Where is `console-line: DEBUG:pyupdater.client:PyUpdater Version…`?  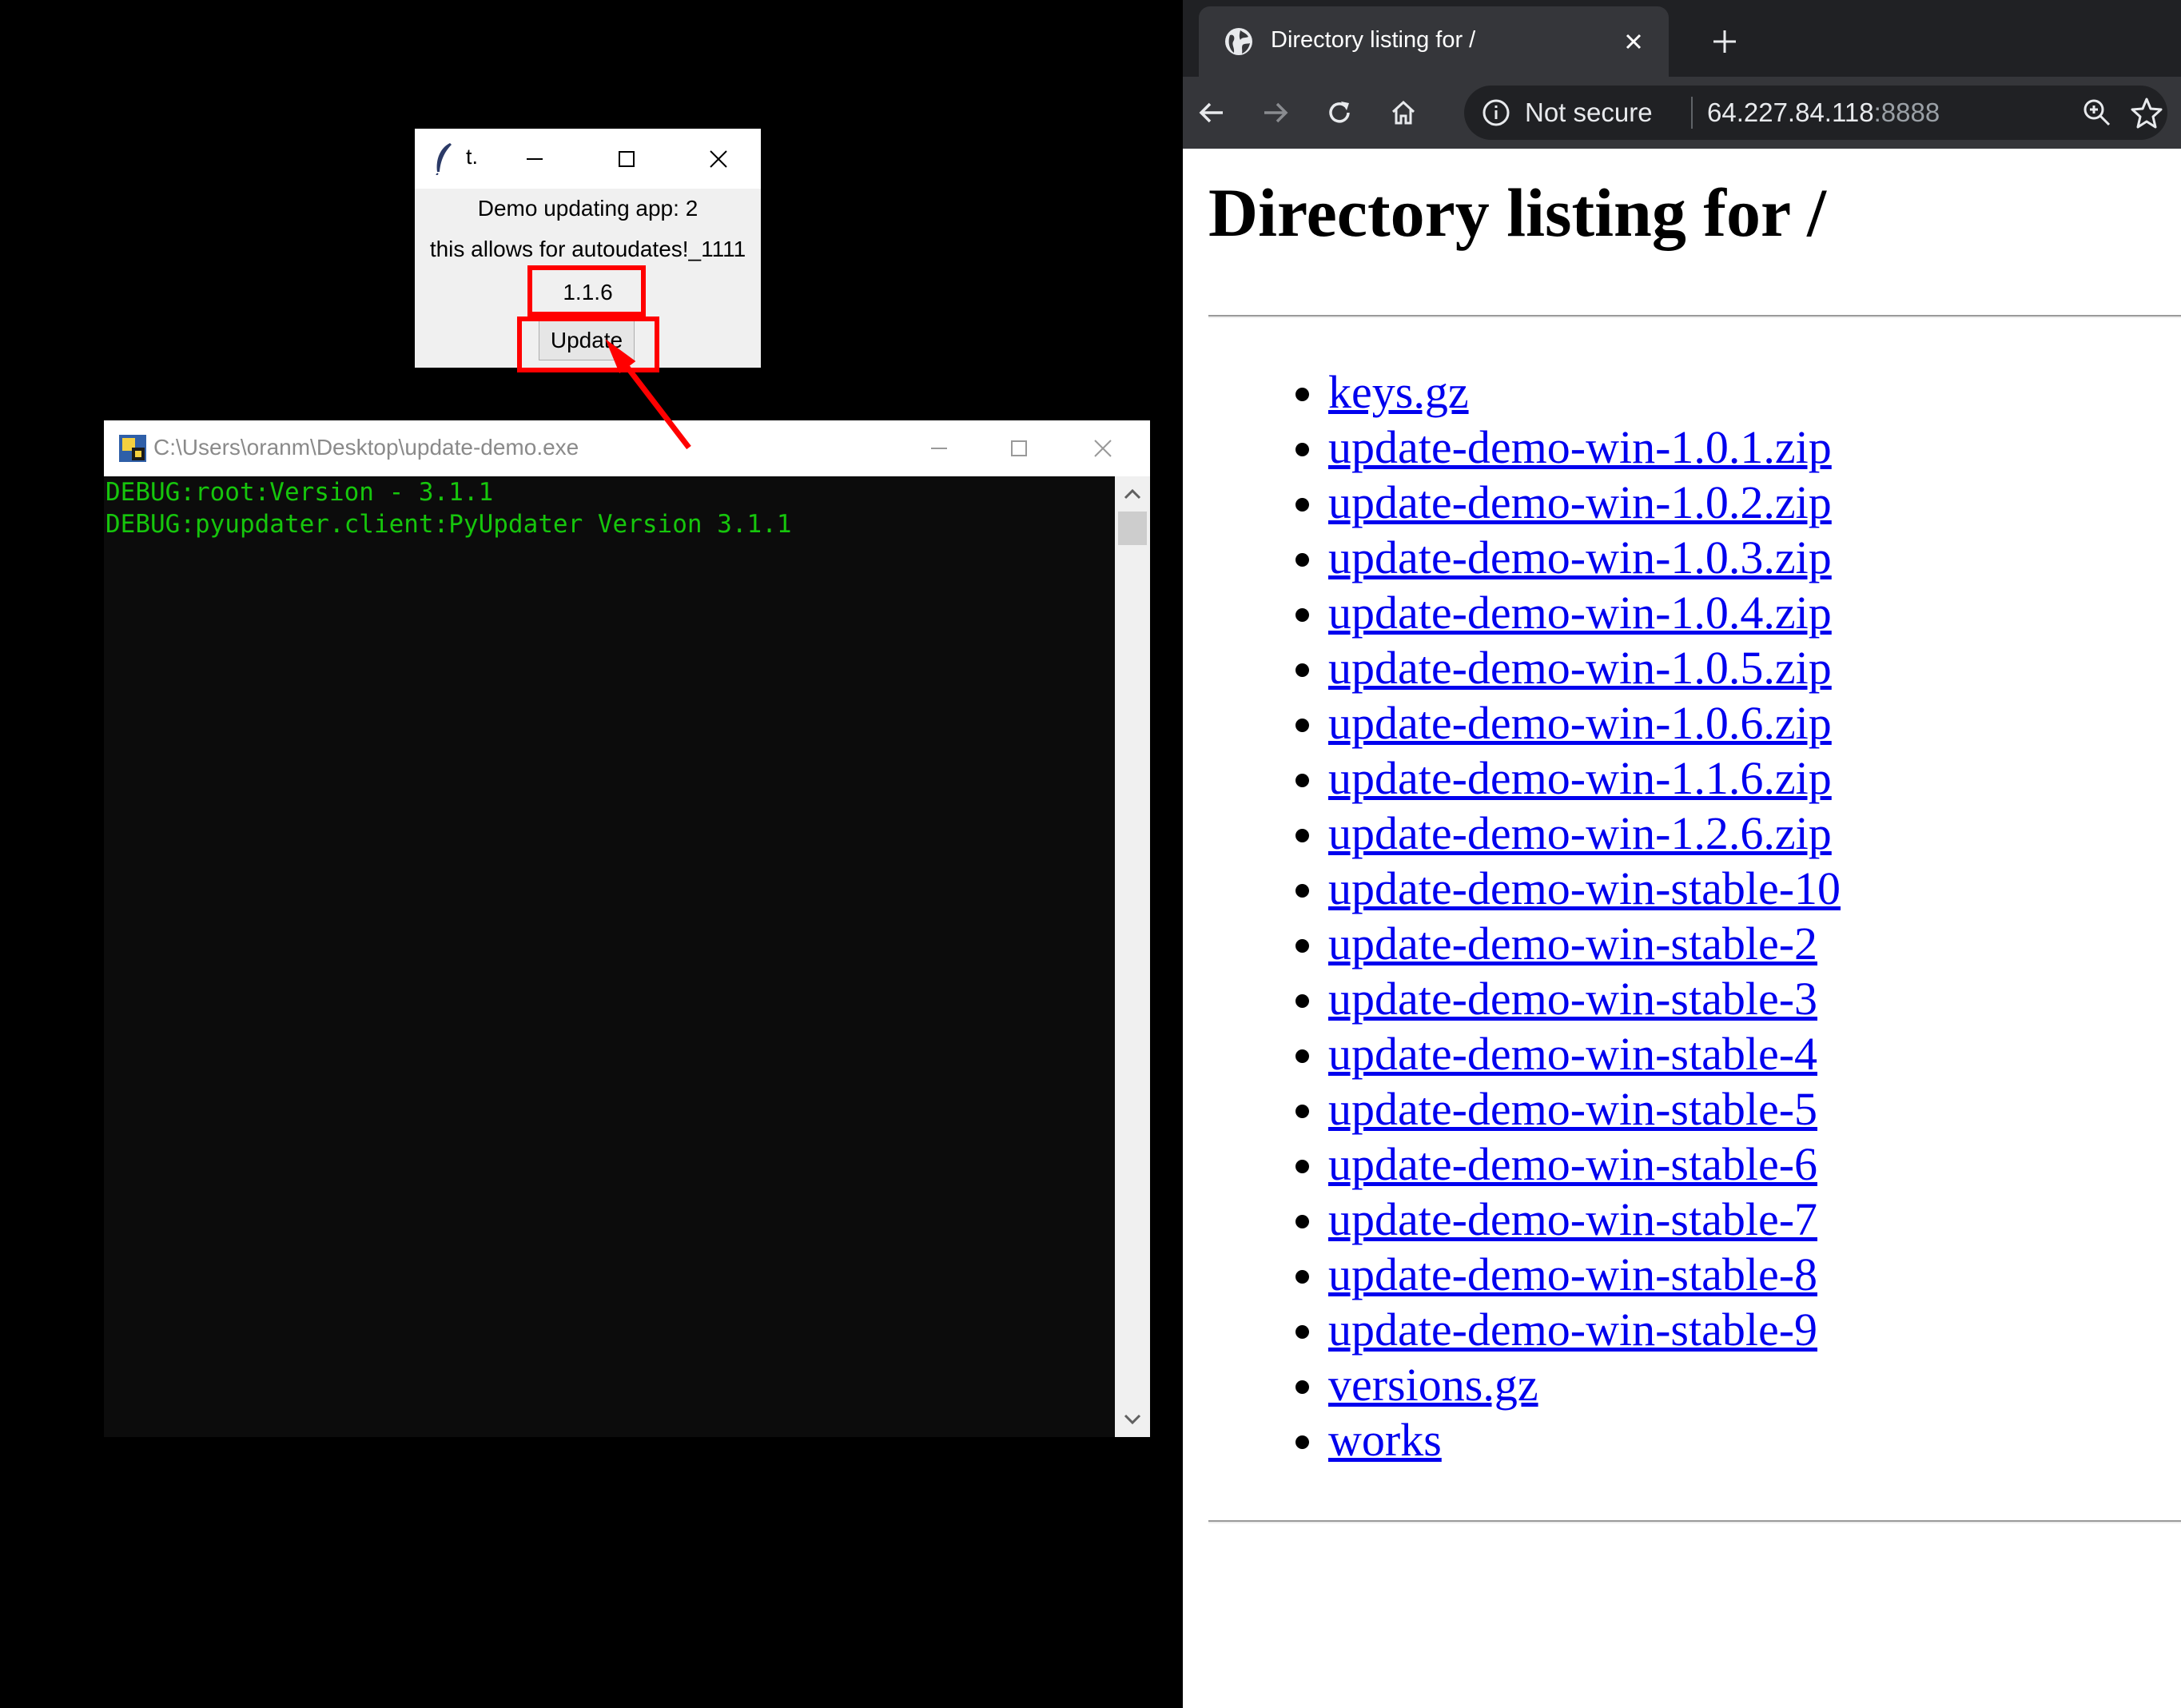 console-line: DEBUG:pyupdater.client:PyUpdater Version… is located at coordinates (448, 524).